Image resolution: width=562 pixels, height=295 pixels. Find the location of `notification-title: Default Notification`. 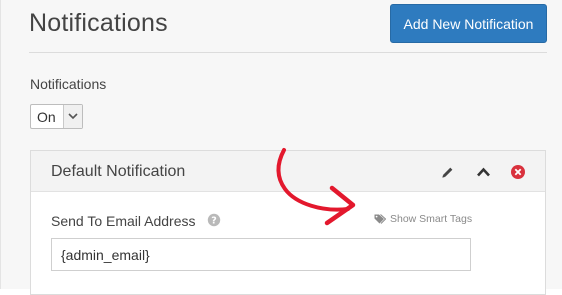

notification-title: Default Notification is located at coordinates (118, 171).